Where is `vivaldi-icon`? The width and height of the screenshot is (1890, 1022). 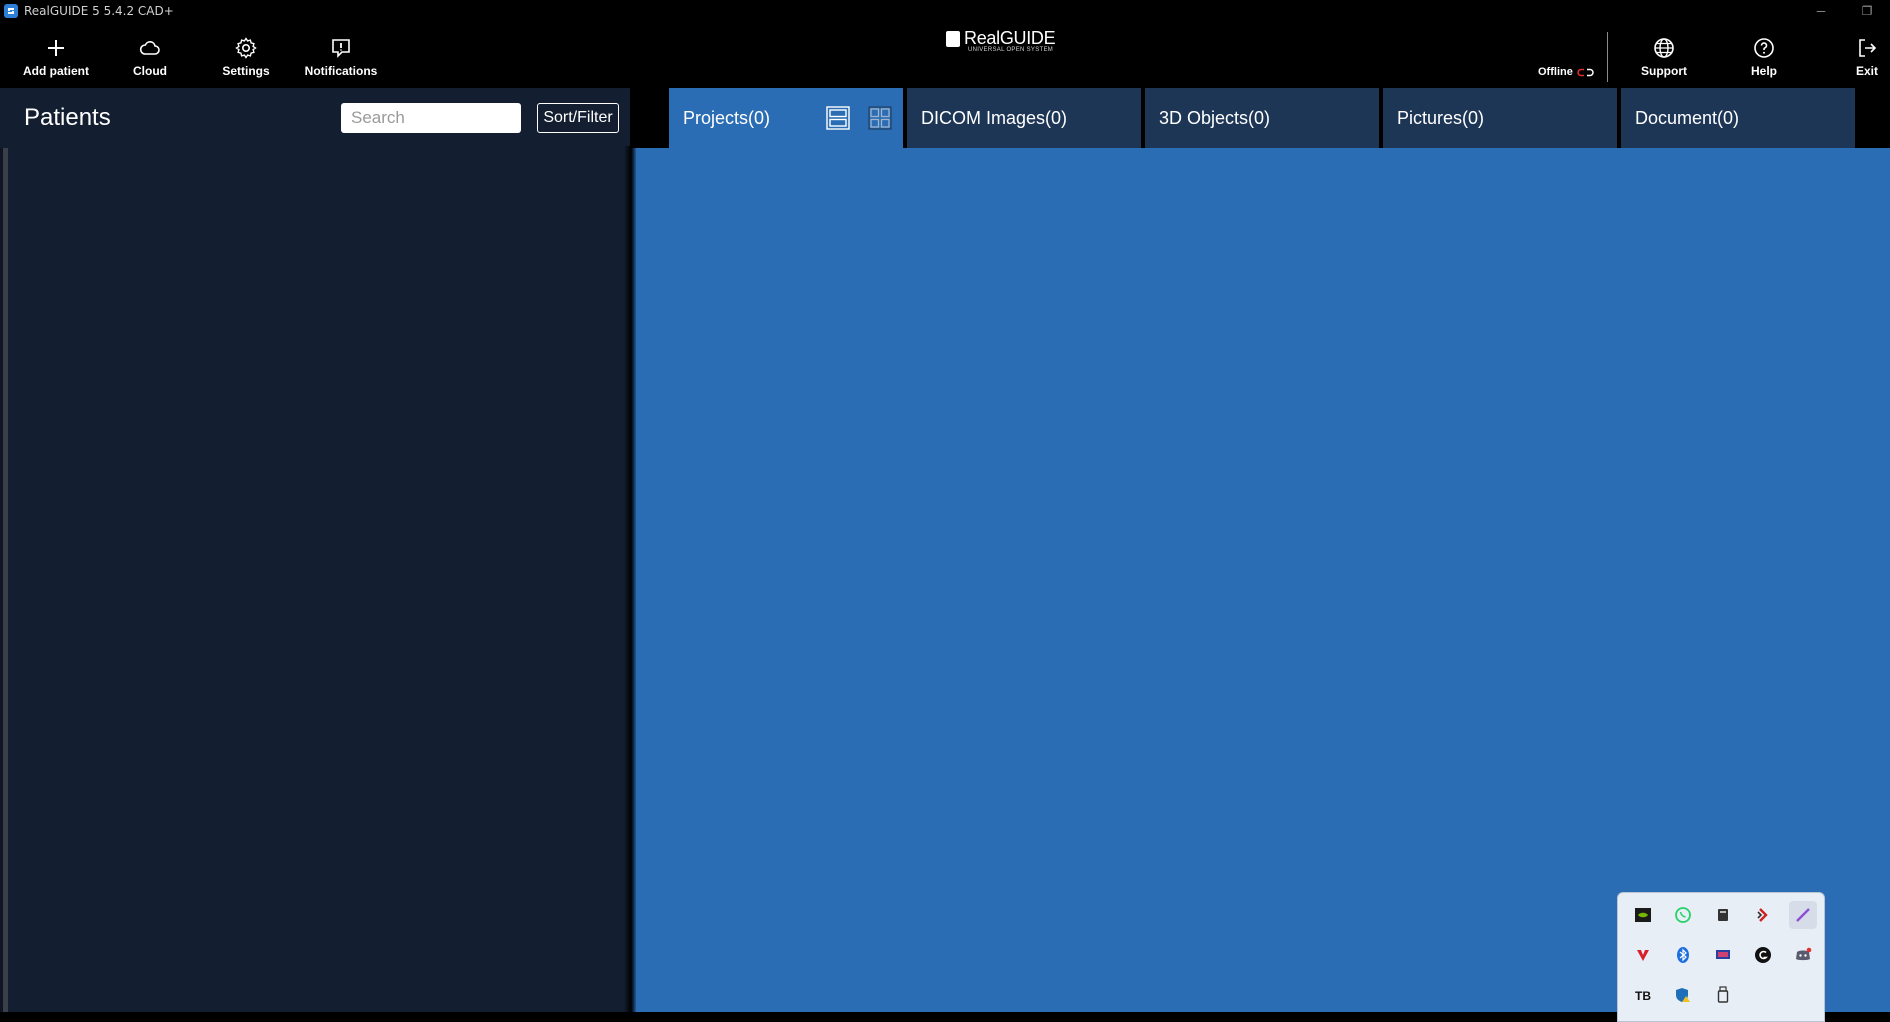 vivaldi-icon is located at coordinates (1643, 955).